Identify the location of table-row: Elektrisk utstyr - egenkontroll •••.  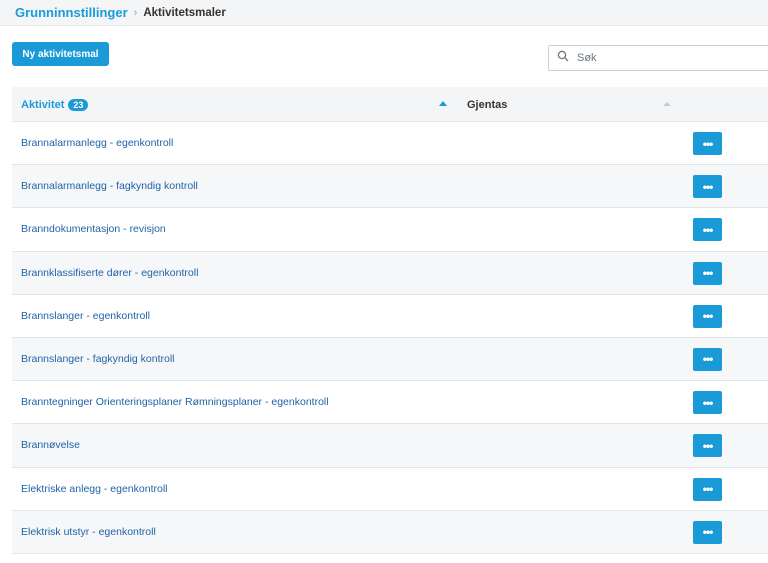
(390, 532).